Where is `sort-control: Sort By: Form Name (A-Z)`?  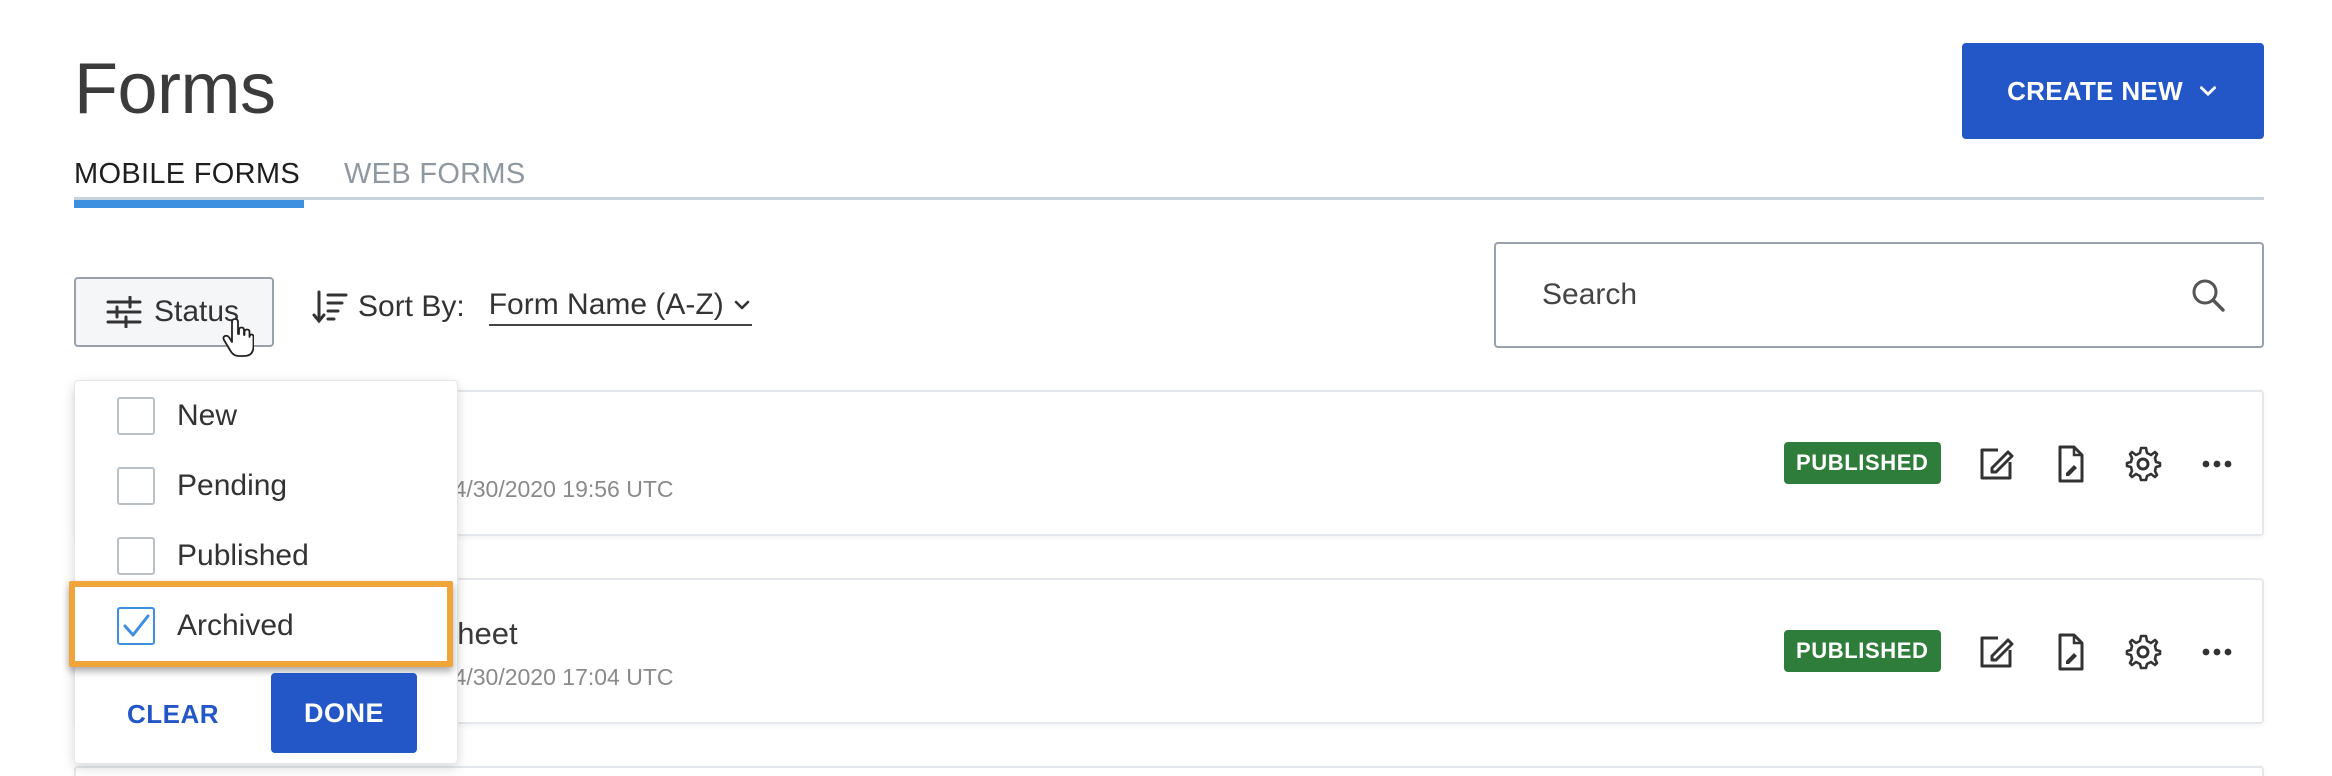 sort-control: Sort By: Form Name (A-Z) is located at coordinates (532, 307).